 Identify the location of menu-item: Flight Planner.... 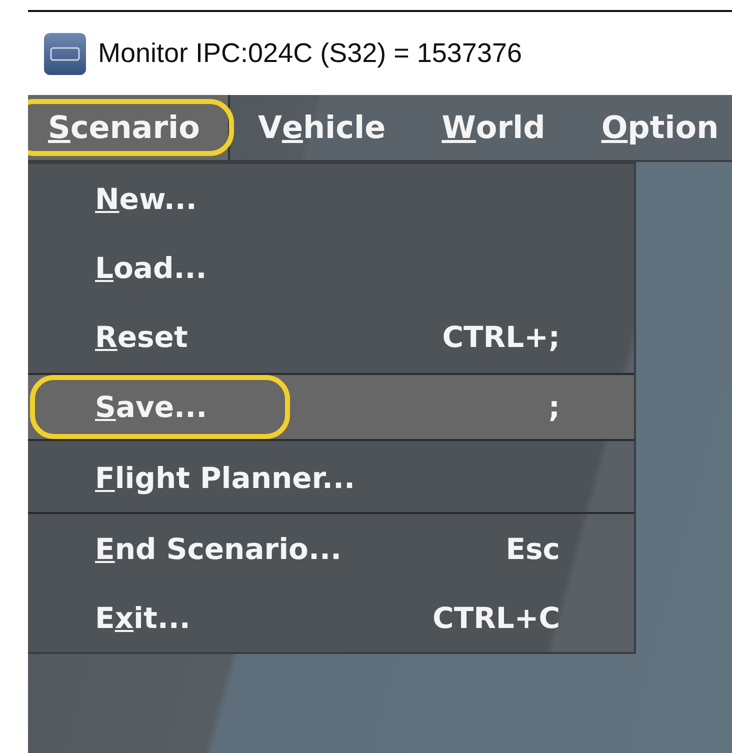
(331, 478).